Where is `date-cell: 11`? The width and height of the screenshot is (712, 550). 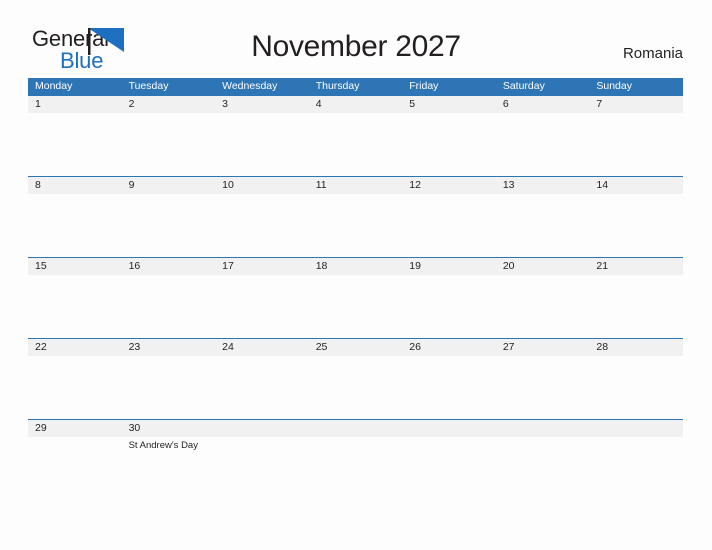 date-cell: 11 is located at coordinates (356, 185).